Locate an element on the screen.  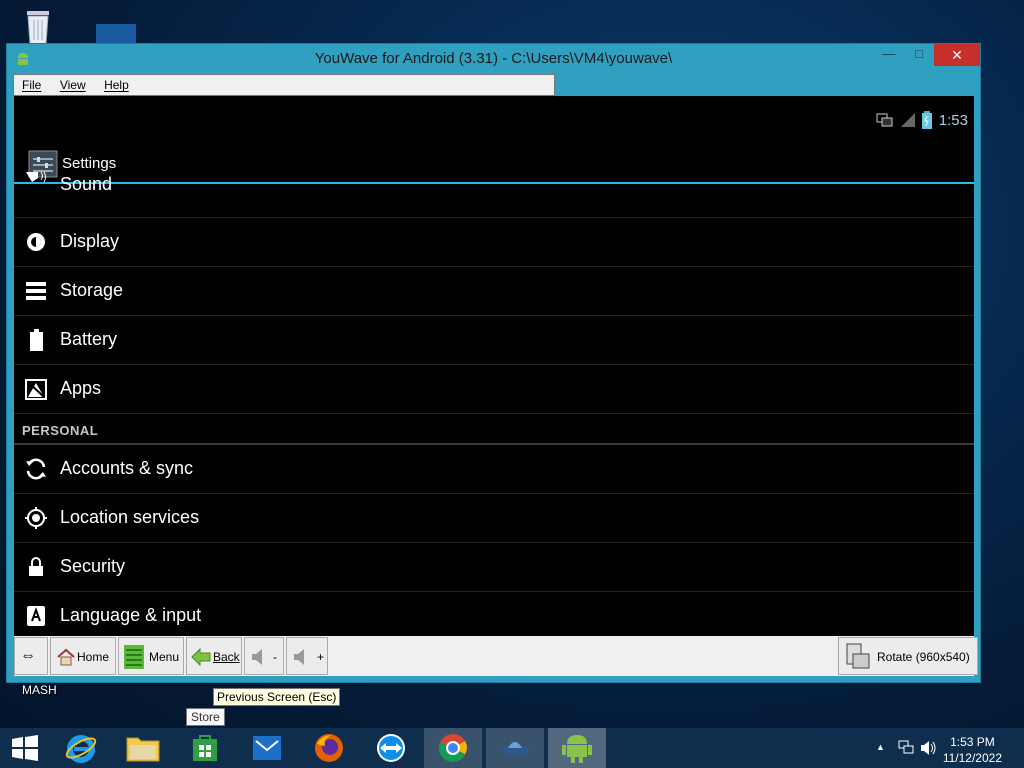
settings-item-label: Apps is located at coordinates (81, 388).